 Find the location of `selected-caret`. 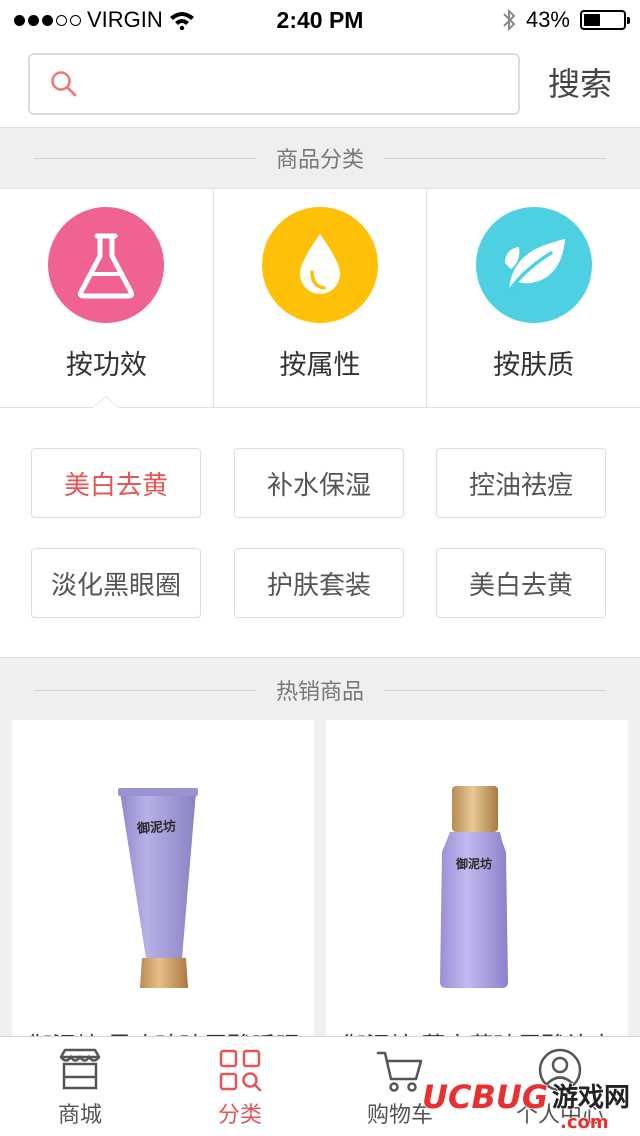

selected-caret is located at coordinates (106, 402).